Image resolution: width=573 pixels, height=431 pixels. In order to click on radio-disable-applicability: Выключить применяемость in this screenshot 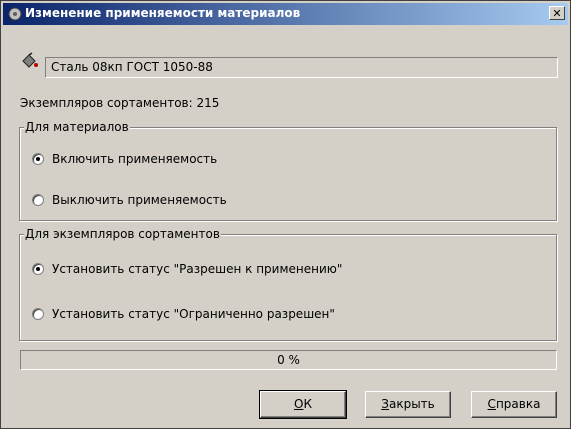, I will do `click(129, 200)`.